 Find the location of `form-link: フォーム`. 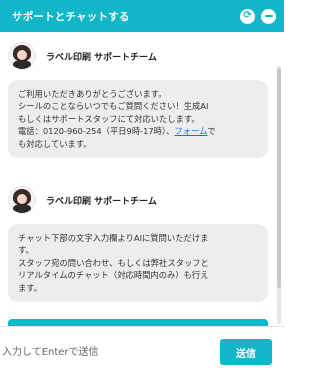

form-link: フォーム is located at coordinates (190, 131).